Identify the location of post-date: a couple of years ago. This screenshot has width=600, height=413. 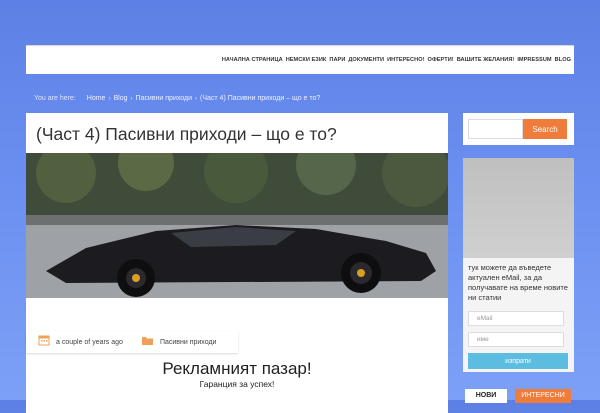
(89, 342).